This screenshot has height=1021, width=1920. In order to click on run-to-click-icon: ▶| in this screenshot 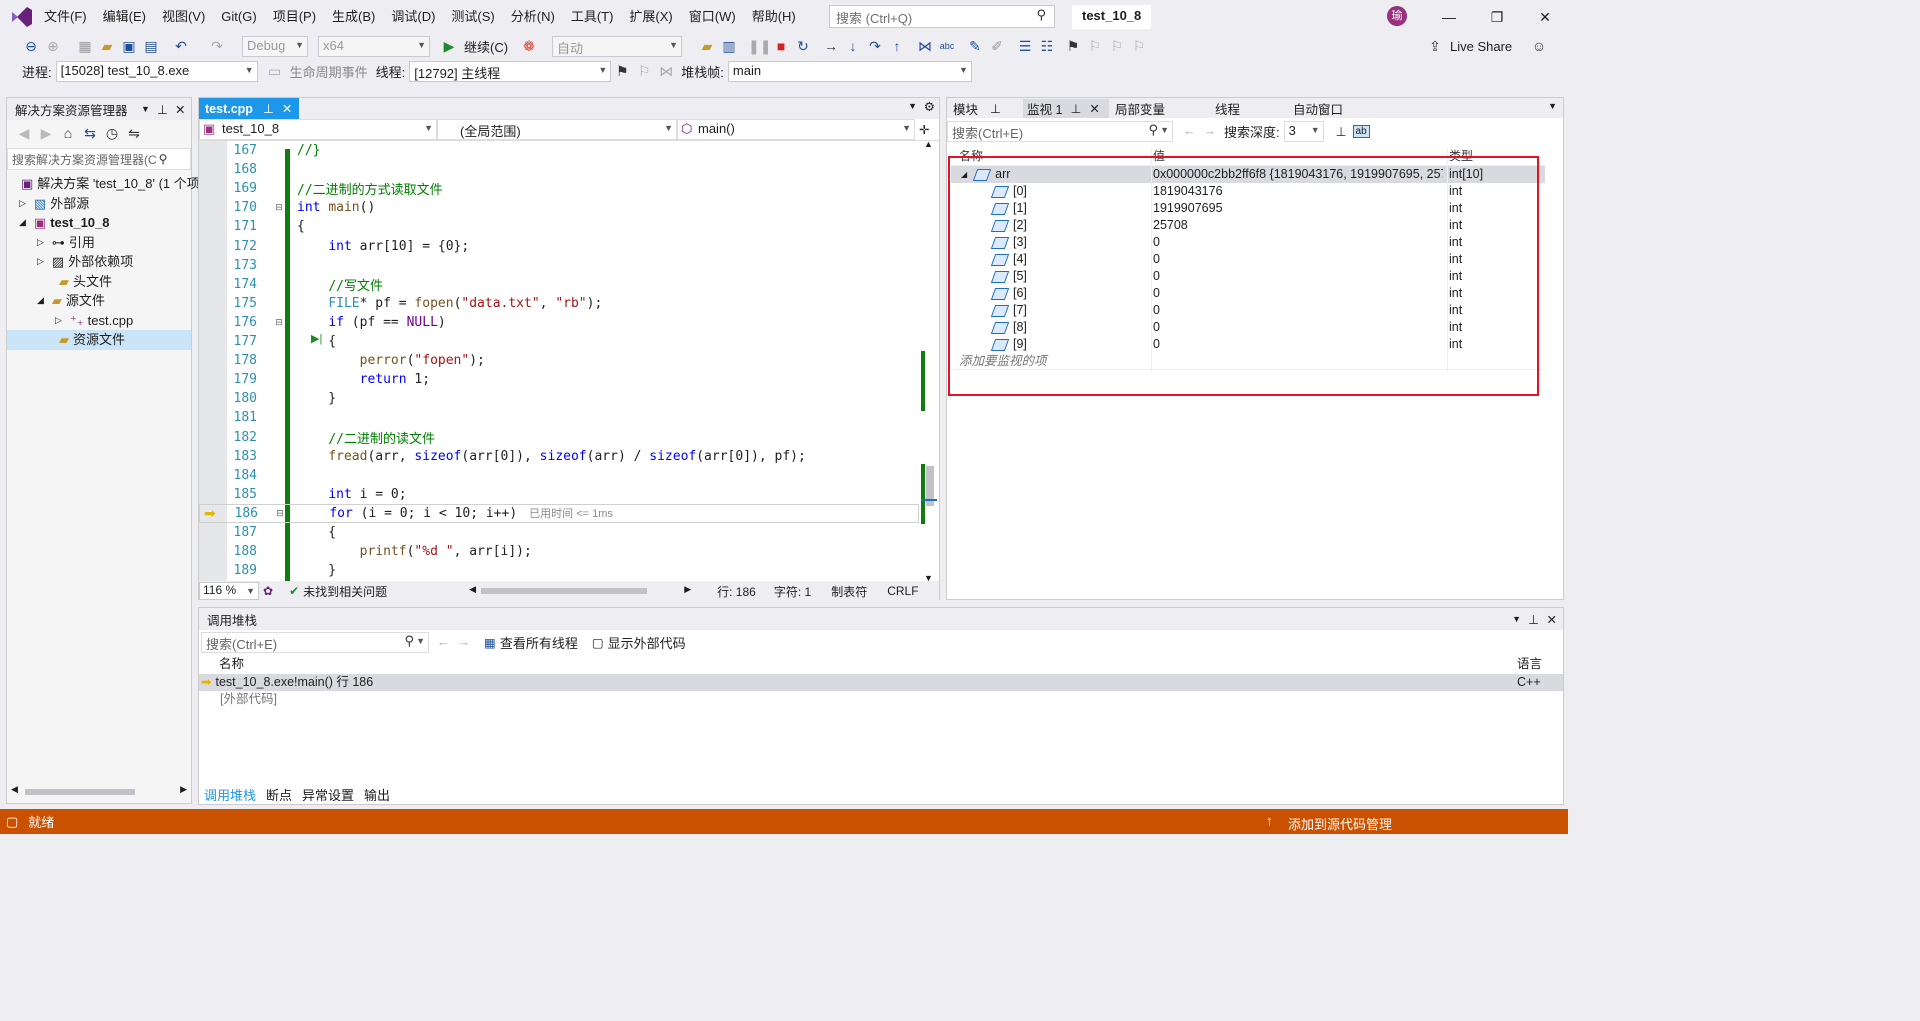, I will do `click(316, 338)`.